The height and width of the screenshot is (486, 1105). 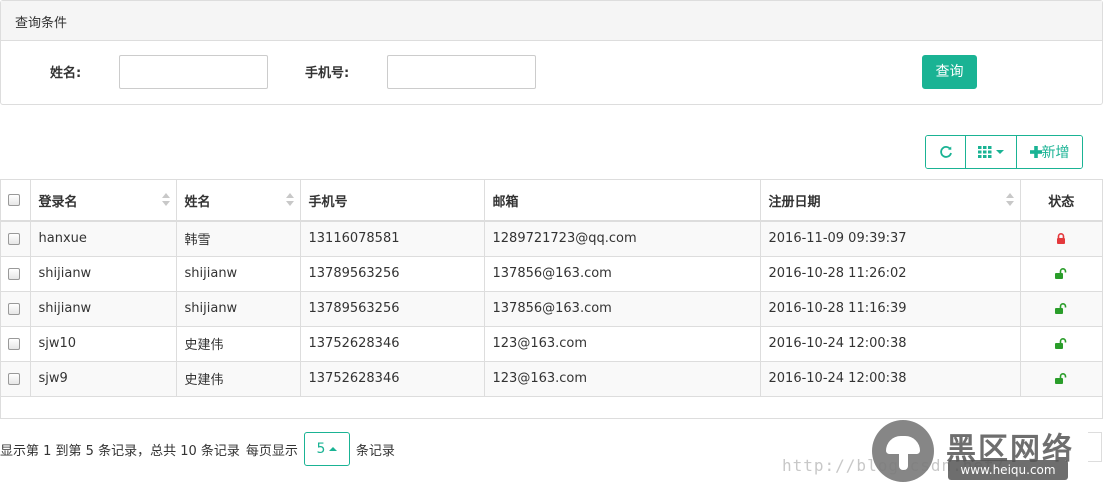 I want to click on select-all-checkbox, so click(x=14, y=200).